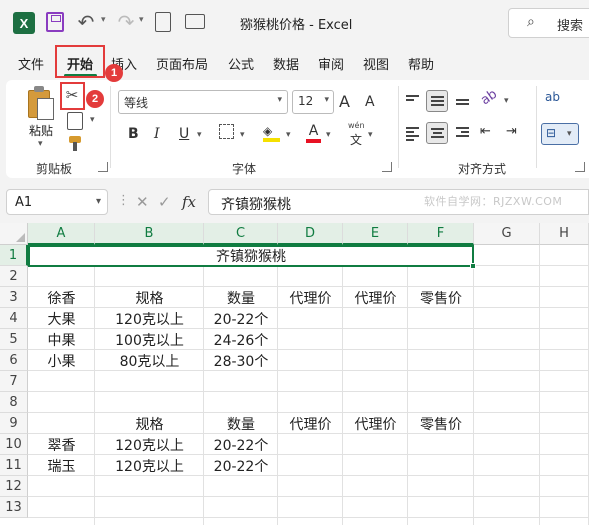 The height and width of the screenshot is (525, 589). I want to click on font-color-dropdown-icon: ▾, so click(328, 135).